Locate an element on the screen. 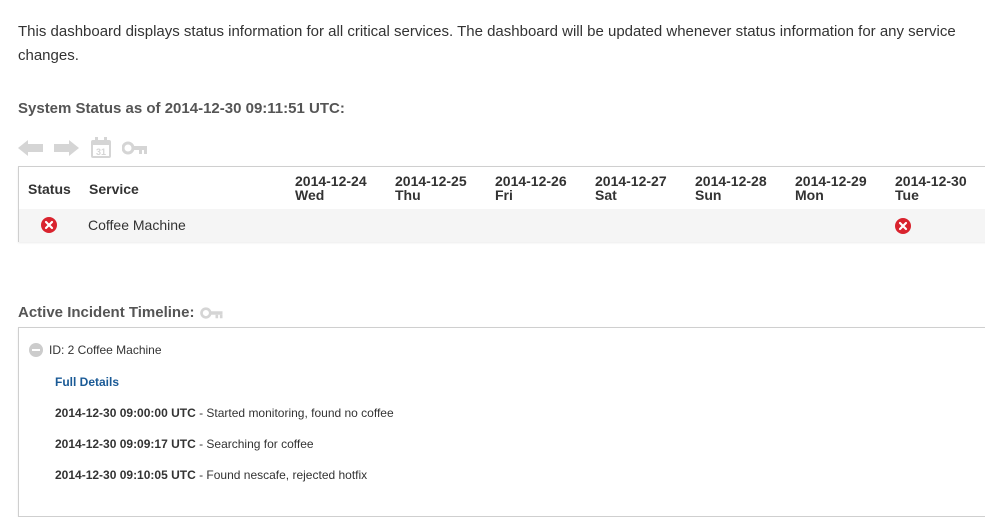 Image resolution: width=985 pixels, height=517 pixels. date-label: 2014-12-29 is located at coordinates (831, 181).